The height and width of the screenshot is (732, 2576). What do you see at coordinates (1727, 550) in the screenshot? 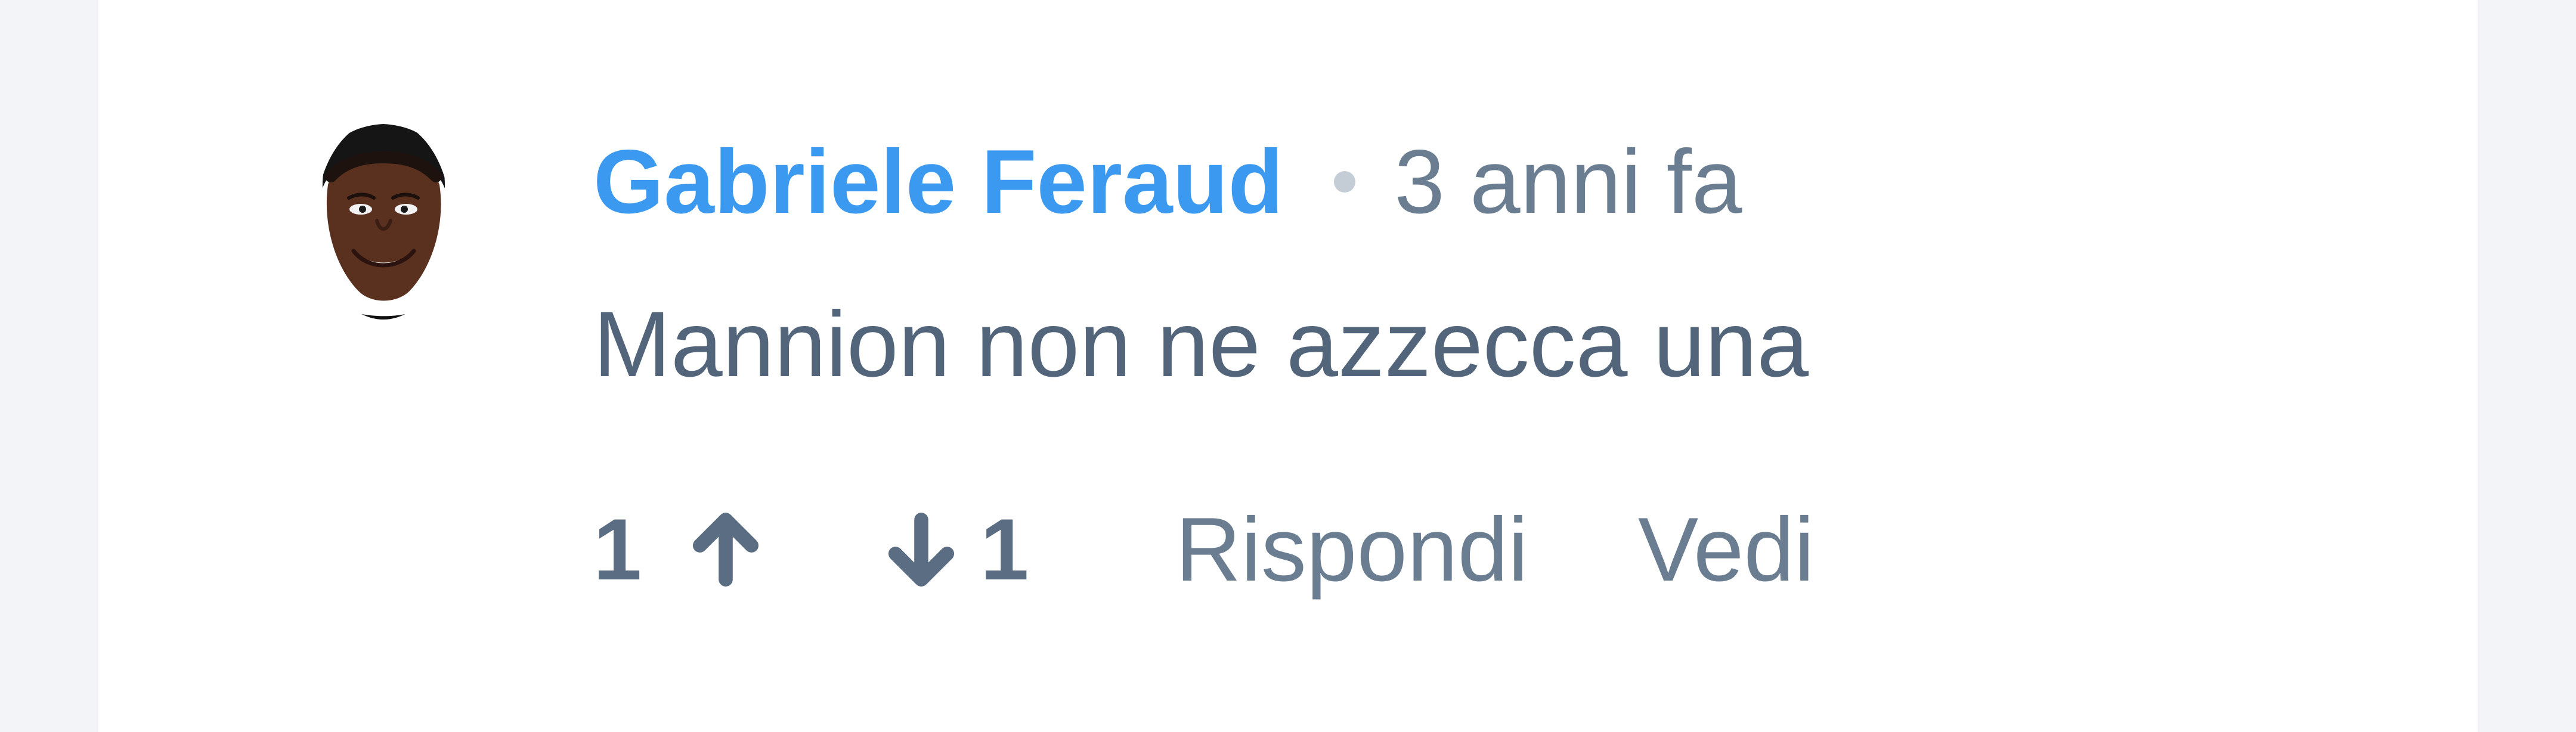
I see `view-button: Vedi` at bounding box center [1727, 550].